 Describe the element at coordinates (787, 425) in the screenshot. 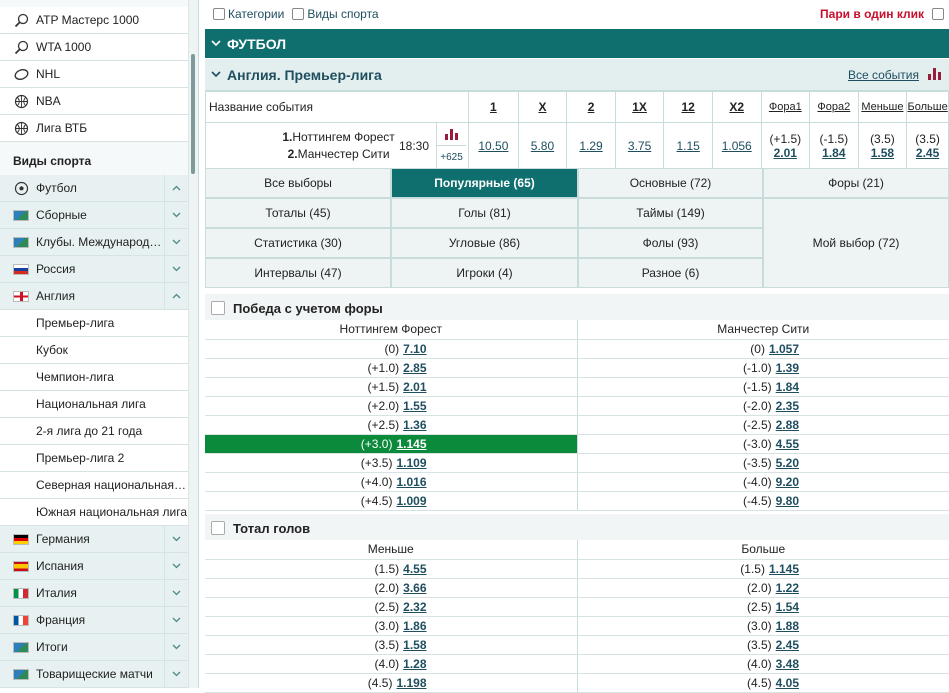

I see `odd-value: 2.88` at that location.